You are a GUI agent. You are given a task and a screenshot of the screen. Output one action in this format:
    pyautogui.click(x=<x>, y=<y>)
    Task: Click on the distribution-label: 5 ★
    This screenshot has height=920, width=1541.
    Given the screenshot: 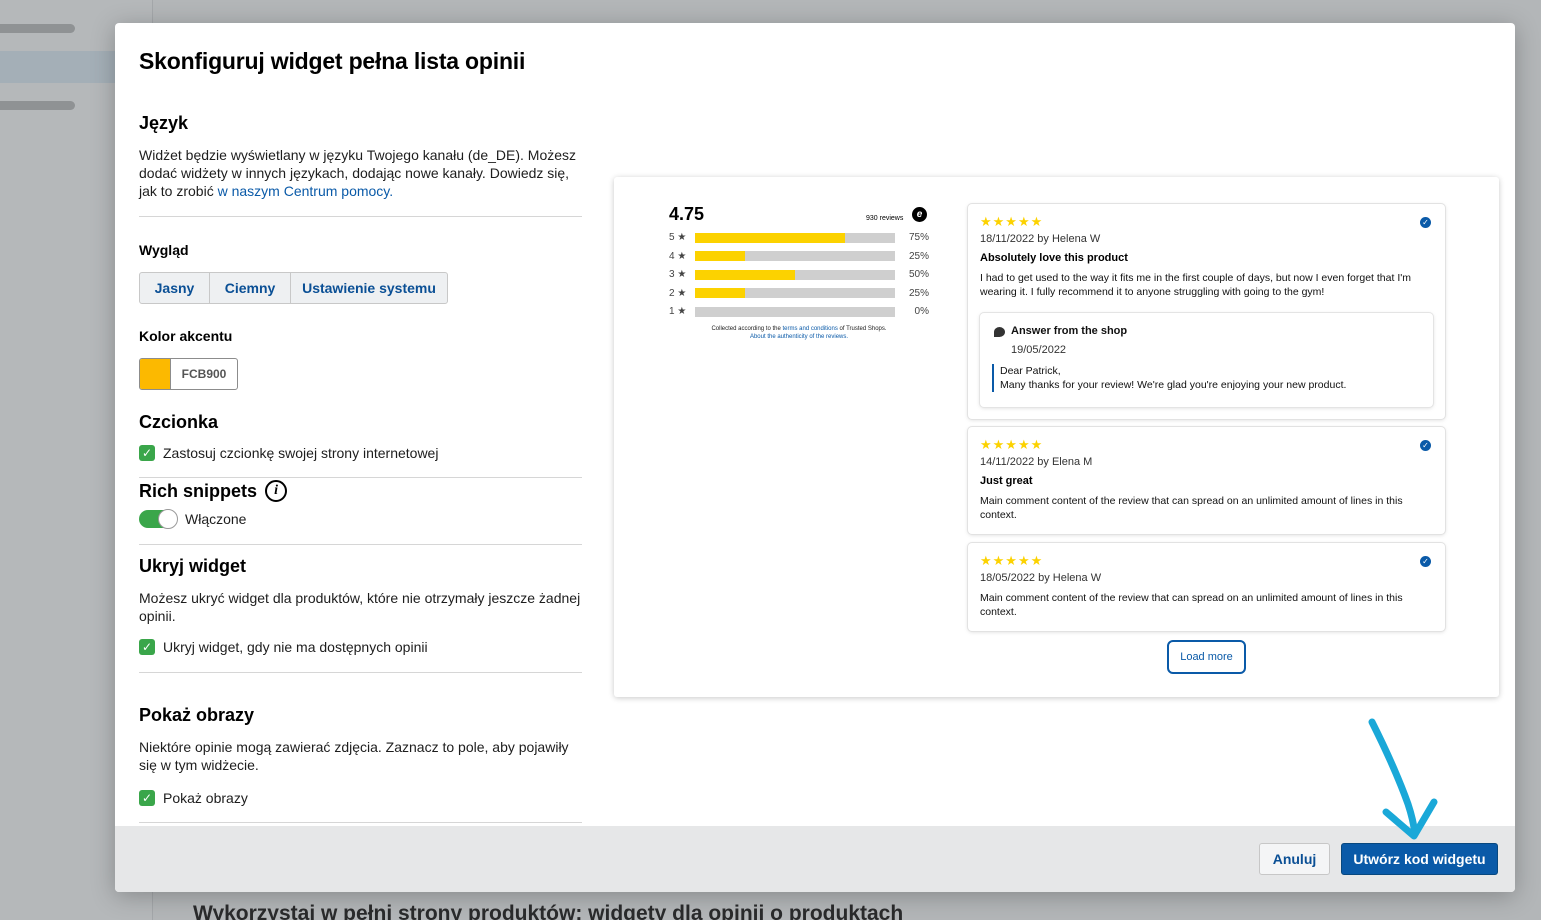 What is the action you would take?
    pyautogui.click(x=678, y=237)
    